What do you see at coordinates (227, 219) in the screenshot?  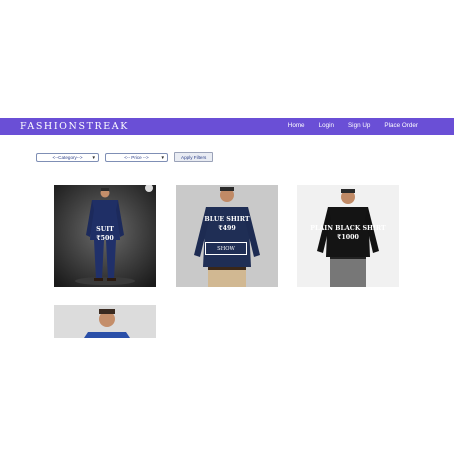 I see `product-name: BLUE SHIRT` at bounding box center [227, 219].